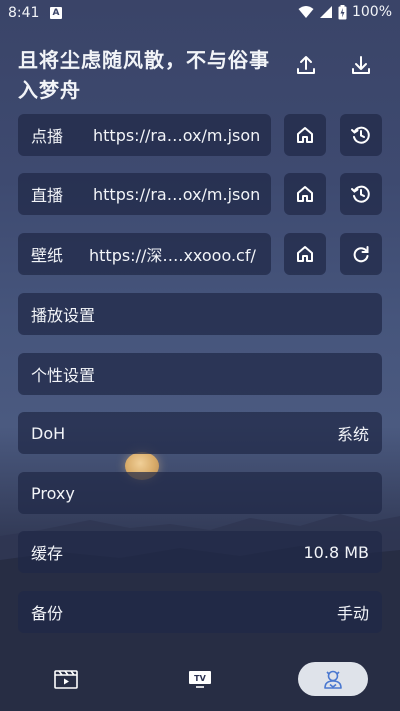 The width and height of the screenshot is (400, 711). I want to click on upload-icon, so click(306, 65).